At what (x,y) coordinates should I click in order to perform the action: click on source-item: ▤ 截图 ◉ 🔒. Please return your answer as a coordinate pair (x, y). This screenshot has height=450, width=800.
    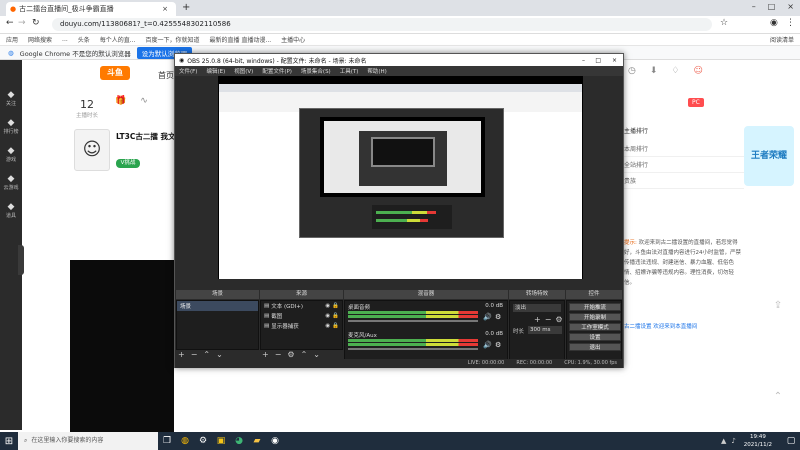
    Looking at the image, I should click on (301, 316).